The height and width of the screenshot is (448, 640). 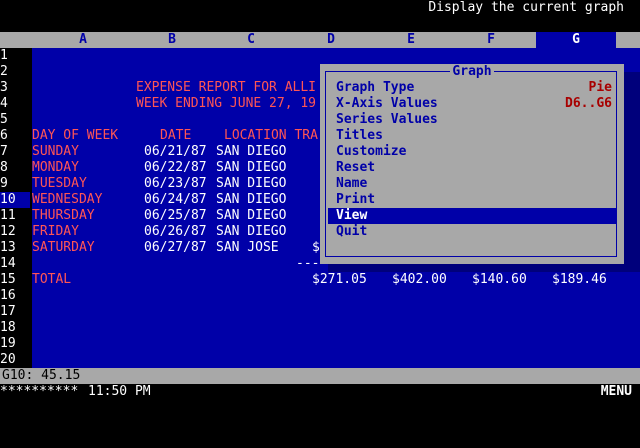 What do you see at coordinates (39, 391) in the screenshot?
I see `footer-stars: **********` at bounding box center [39, 391].